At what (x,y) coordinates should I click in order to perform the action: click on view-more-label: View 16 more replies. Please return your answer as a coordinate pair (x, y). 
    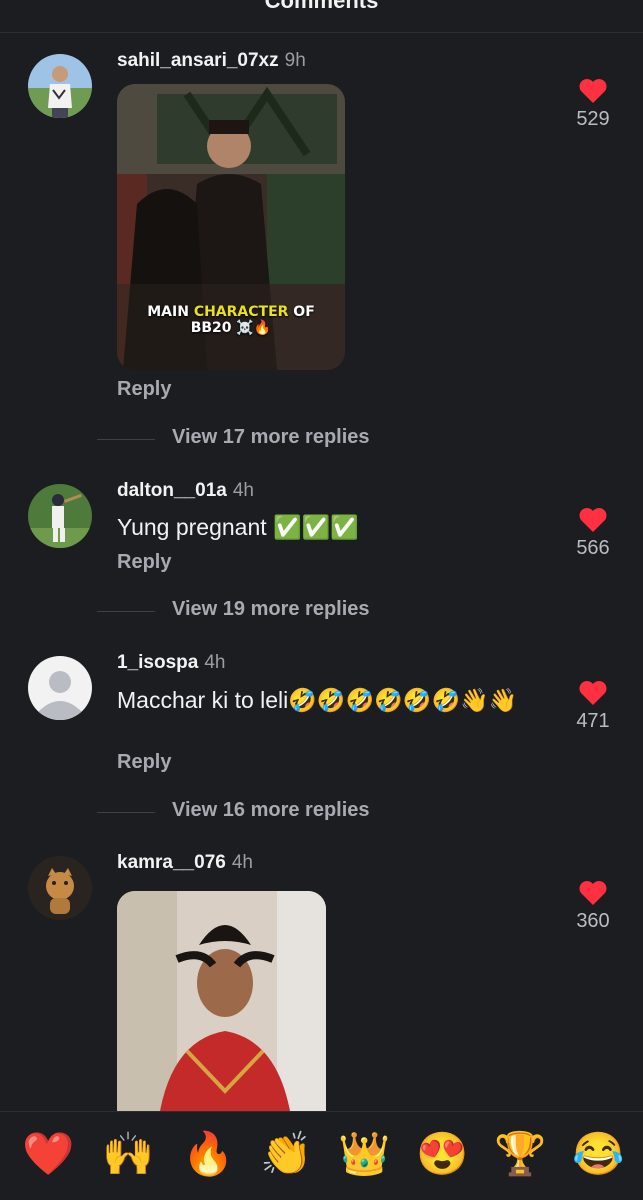
    Looking at the image, I should click on (271, 810).